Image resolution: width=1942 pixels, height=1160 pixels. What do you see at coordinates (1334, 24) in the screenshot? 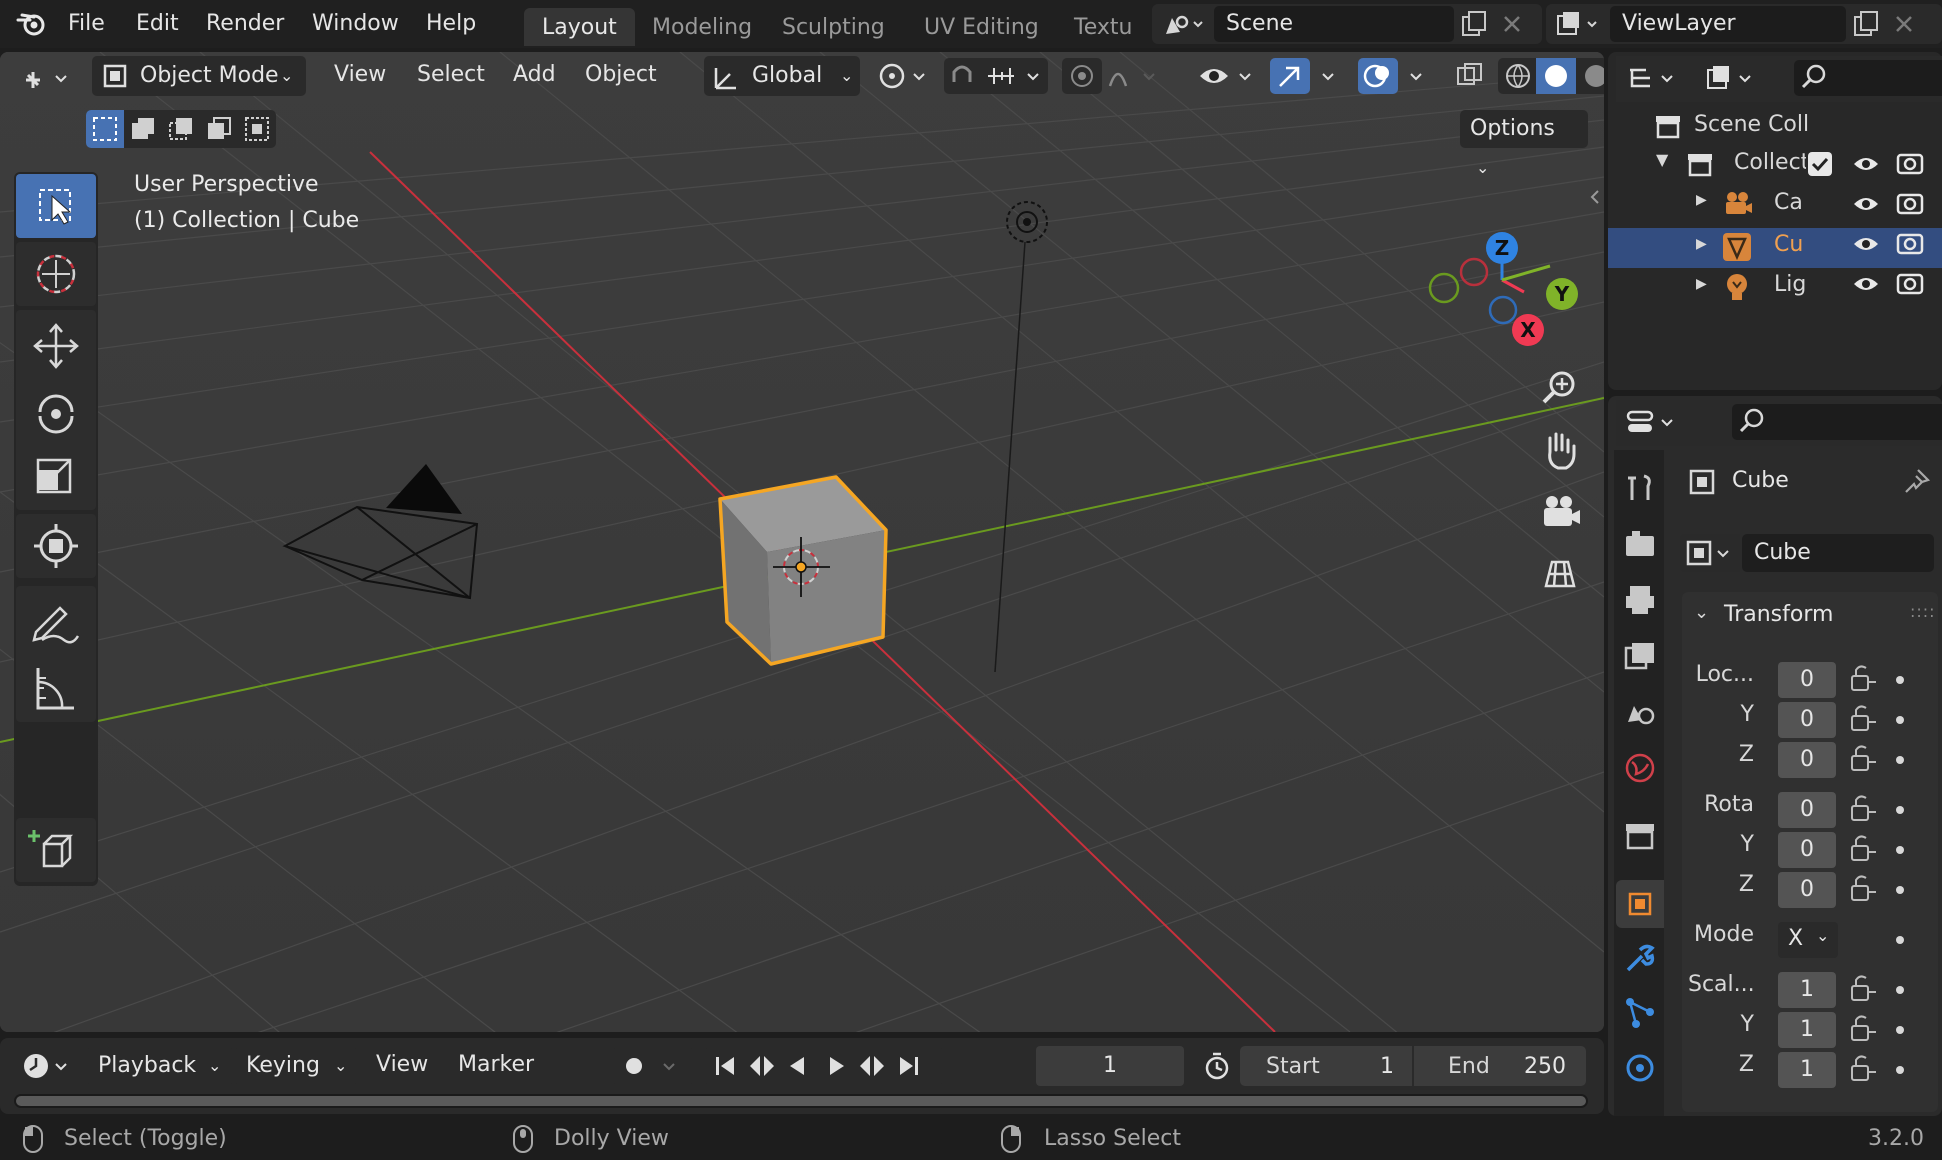
I see `scene-name-field: Scene` at bounding box center [1334, 24].